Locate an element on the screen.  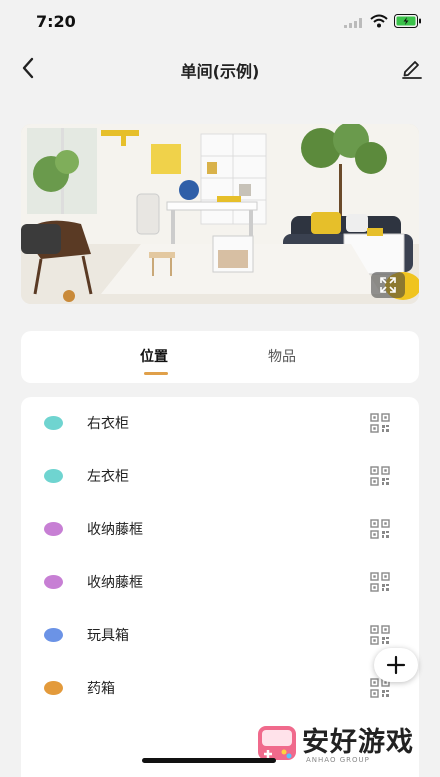
page-title: 单间(示例) is located at coordinates (220, 71).